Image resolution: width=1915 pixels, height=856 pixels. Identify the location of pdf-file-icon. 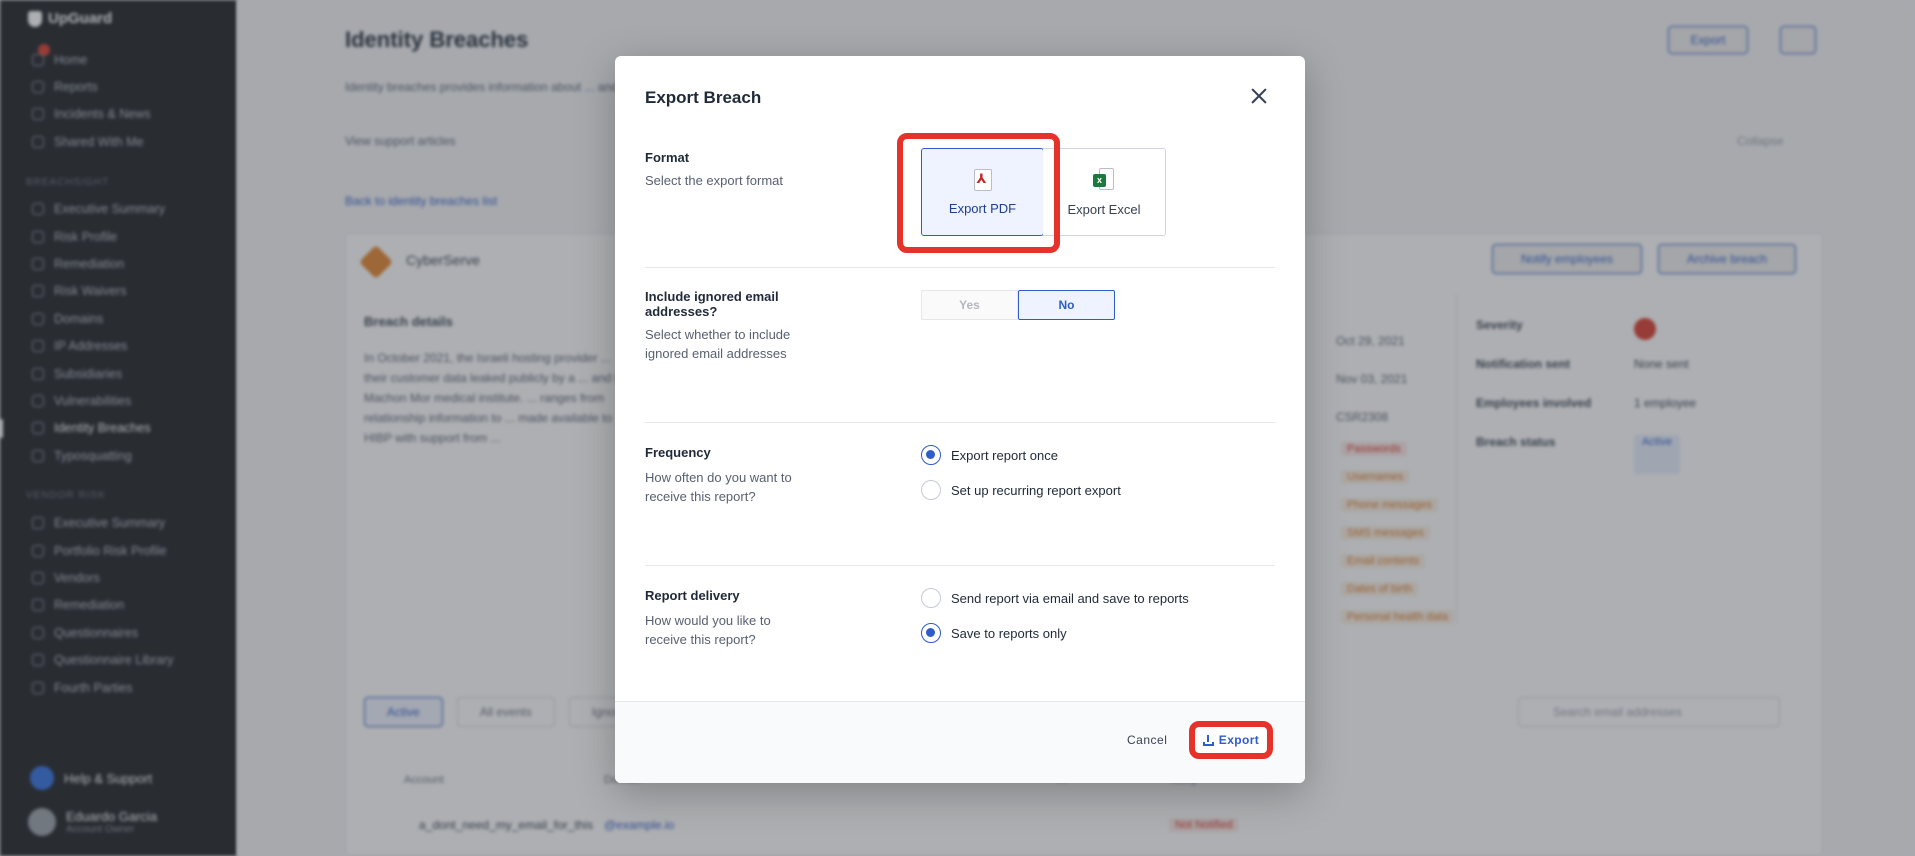
(982, 179).